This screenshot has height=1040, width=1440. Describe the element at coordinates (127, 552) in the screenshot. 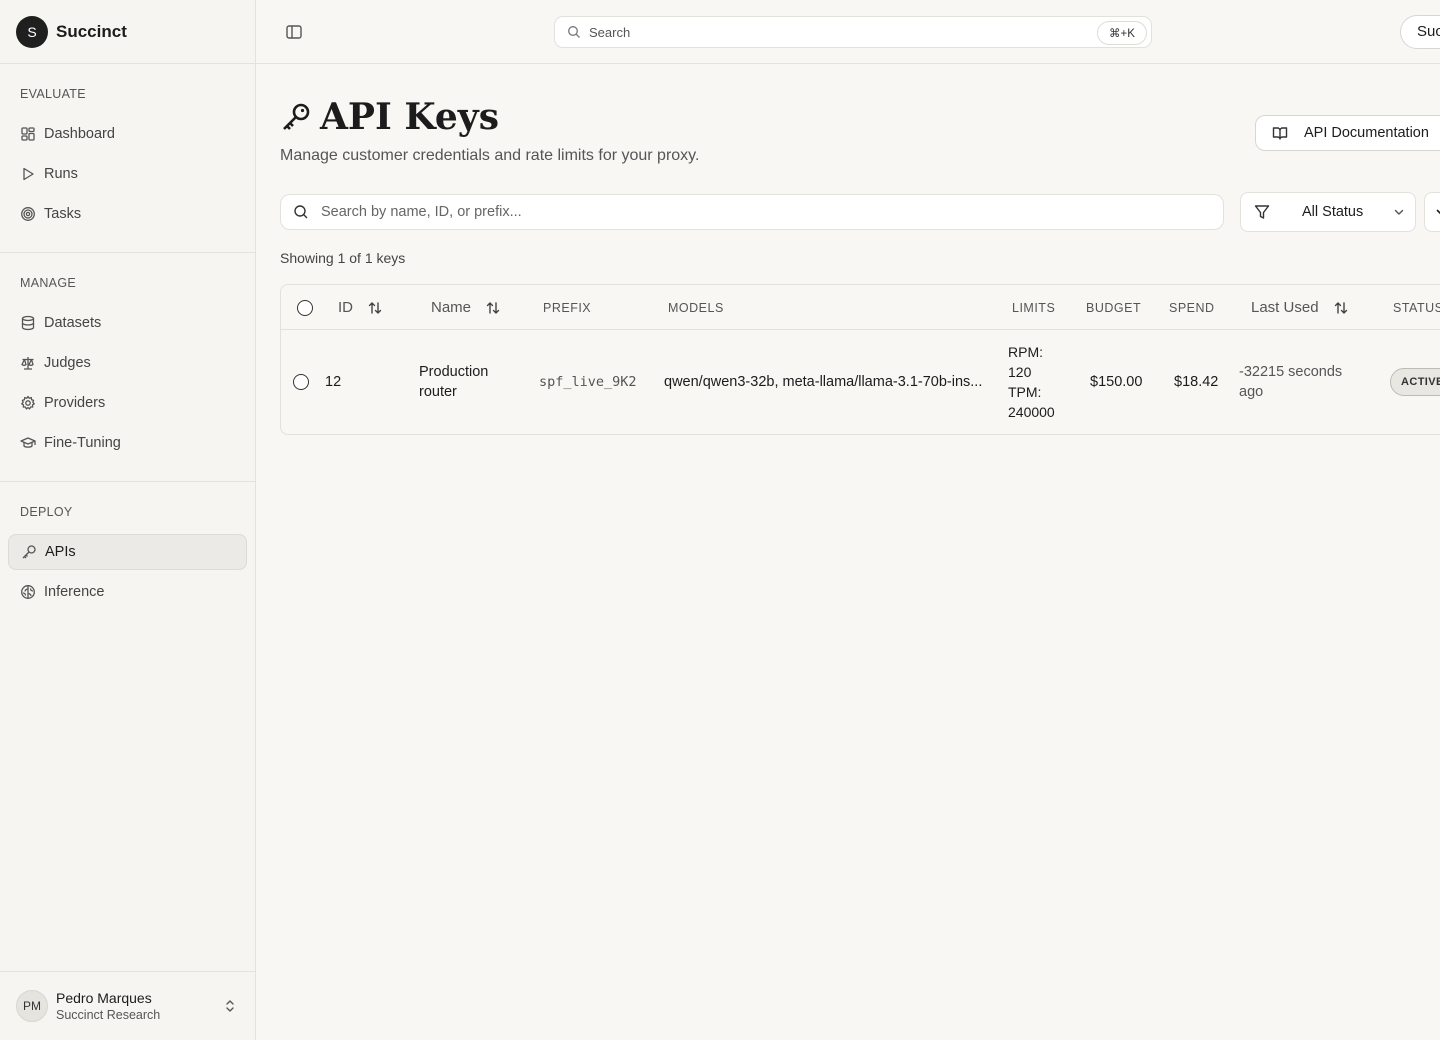

I see `sidebar-item-apis: APIs` at that location.